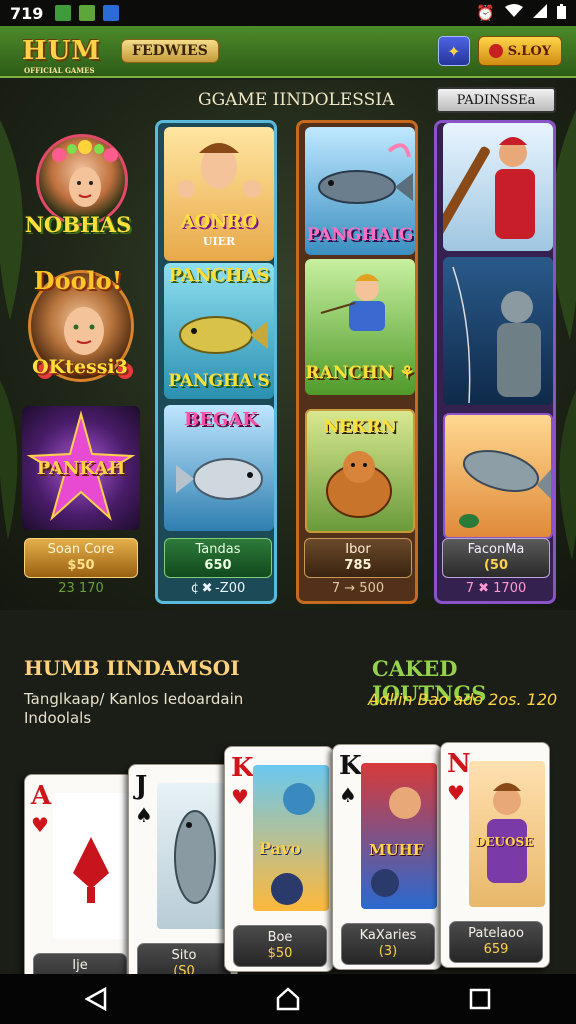  What do you see at coordinates (219, 194) in the screenshot?
I see `aonro-game-tile: AONRO UIER` at bounding box center [219, 194].